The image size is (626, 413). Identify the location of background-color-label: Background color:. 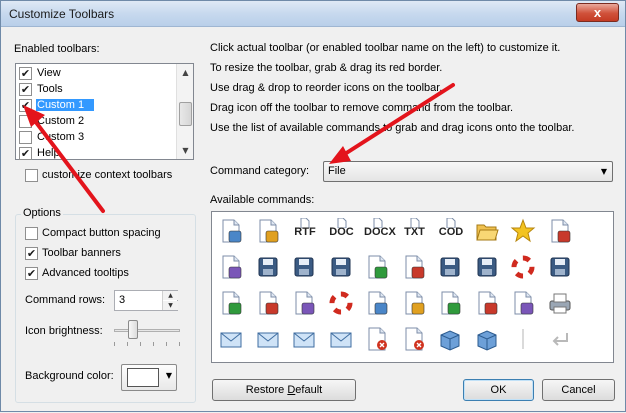
(69, 376).